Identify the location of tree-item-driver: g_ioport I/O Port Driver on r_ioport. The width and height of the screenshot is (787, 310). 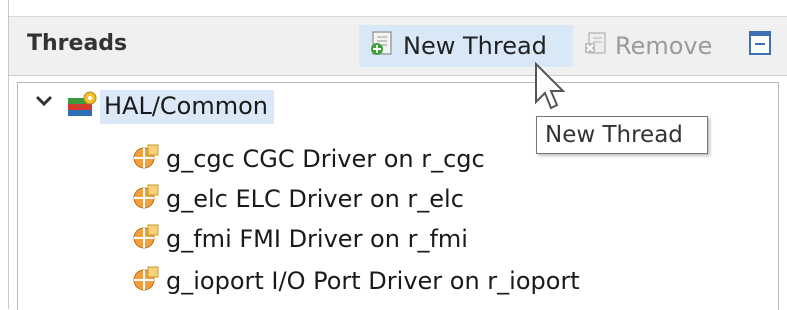
(356, 281).